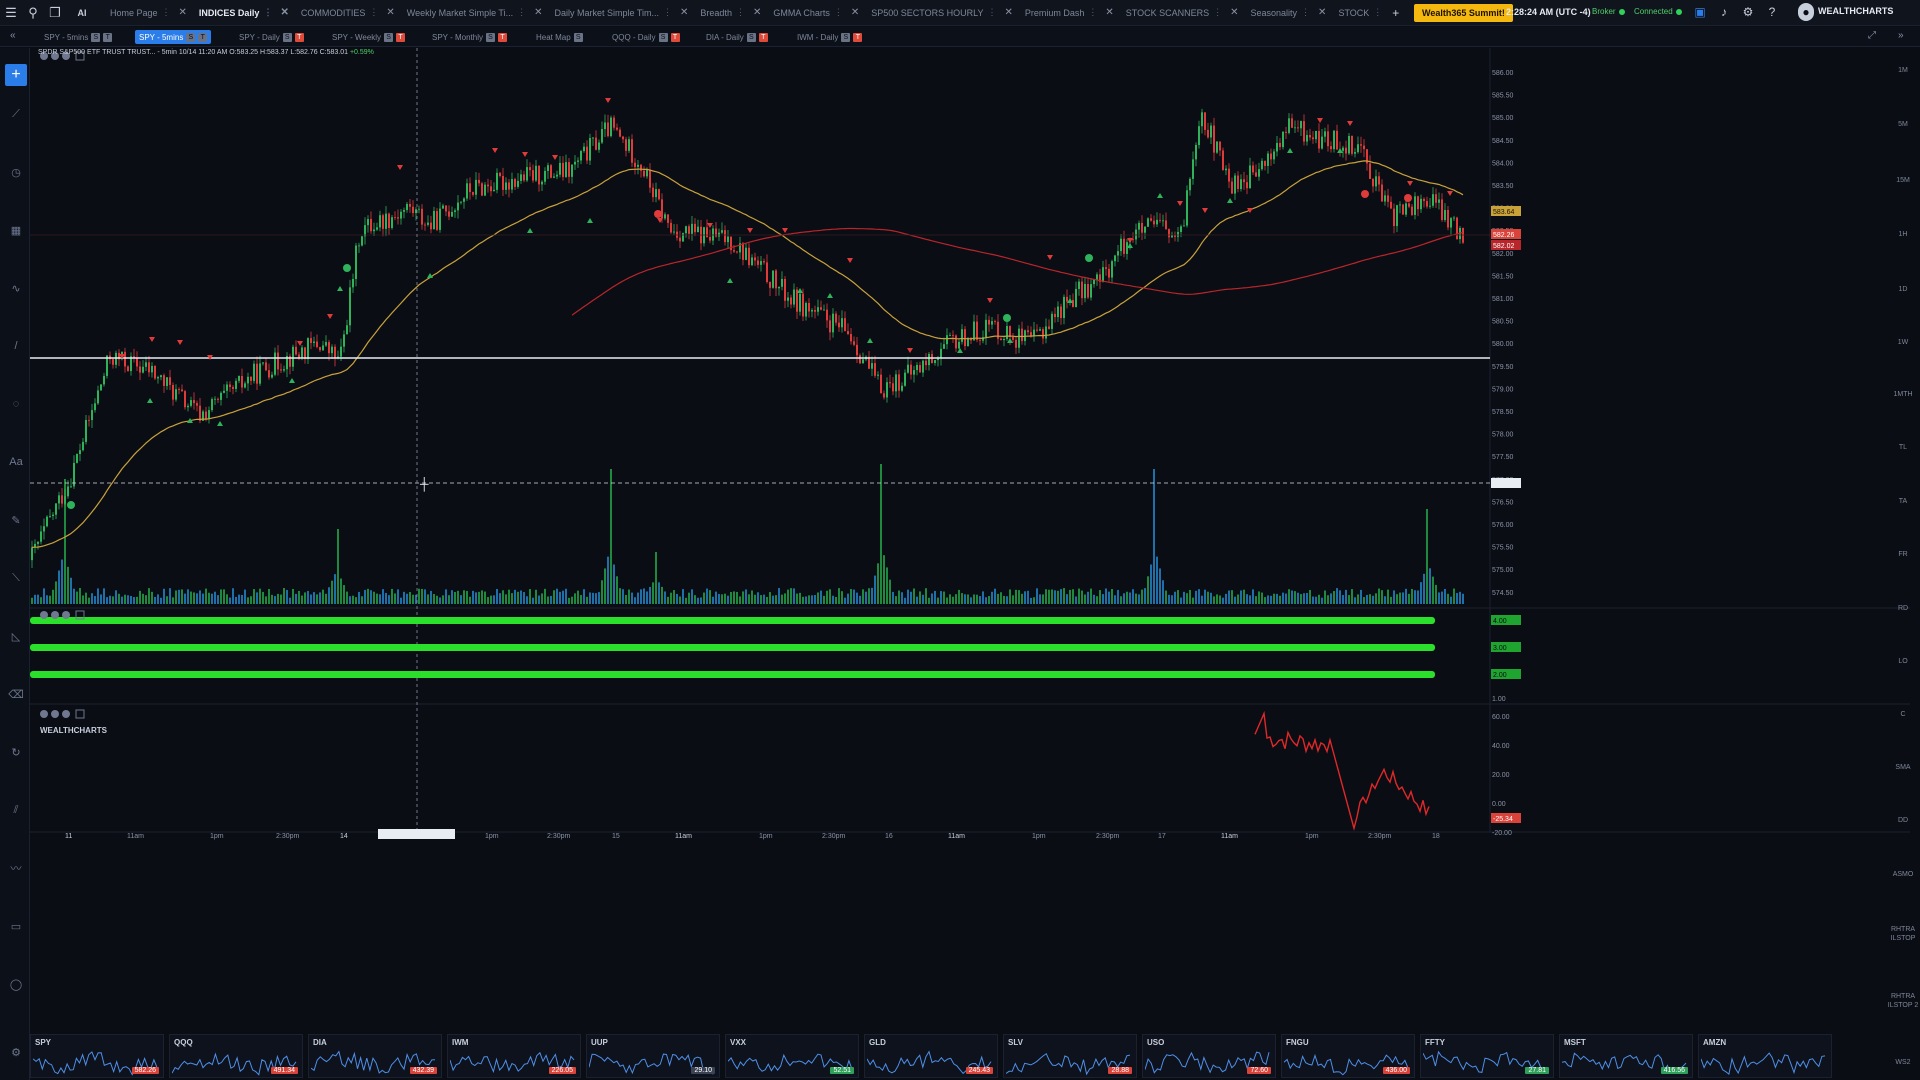  Describe the element at coordinates (16, 578) in the screenshot. I see `ruler-tool-icon: ⟍` at that location.